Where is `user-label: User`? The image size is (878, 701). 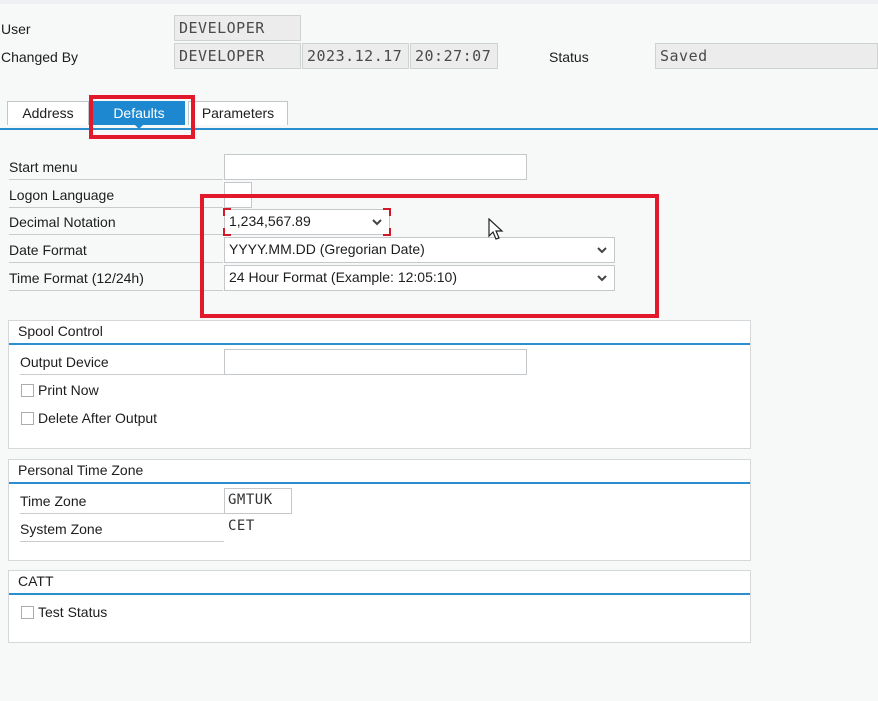 user-label: User is located at coordinates (16, 29).